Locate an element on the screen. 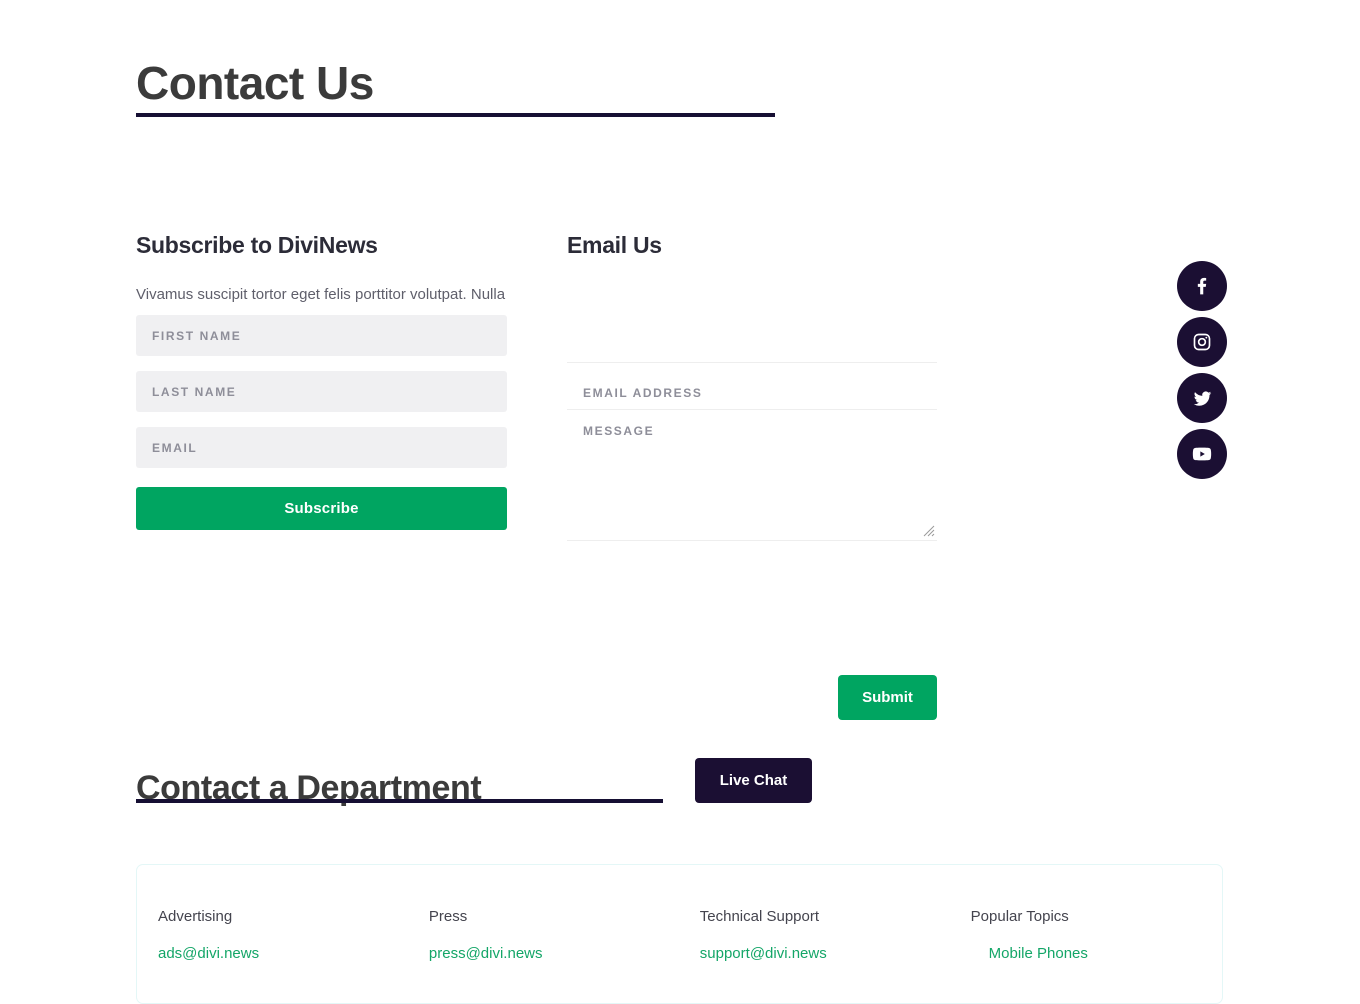 The width and height of the screenshot is (1360, 1004). social-rail is located at coordinates (1202, 373).